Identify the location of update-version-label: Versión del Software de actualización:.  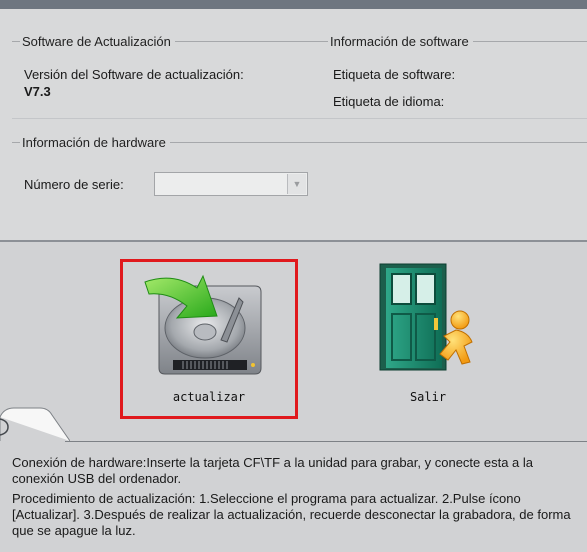
(134, 74).